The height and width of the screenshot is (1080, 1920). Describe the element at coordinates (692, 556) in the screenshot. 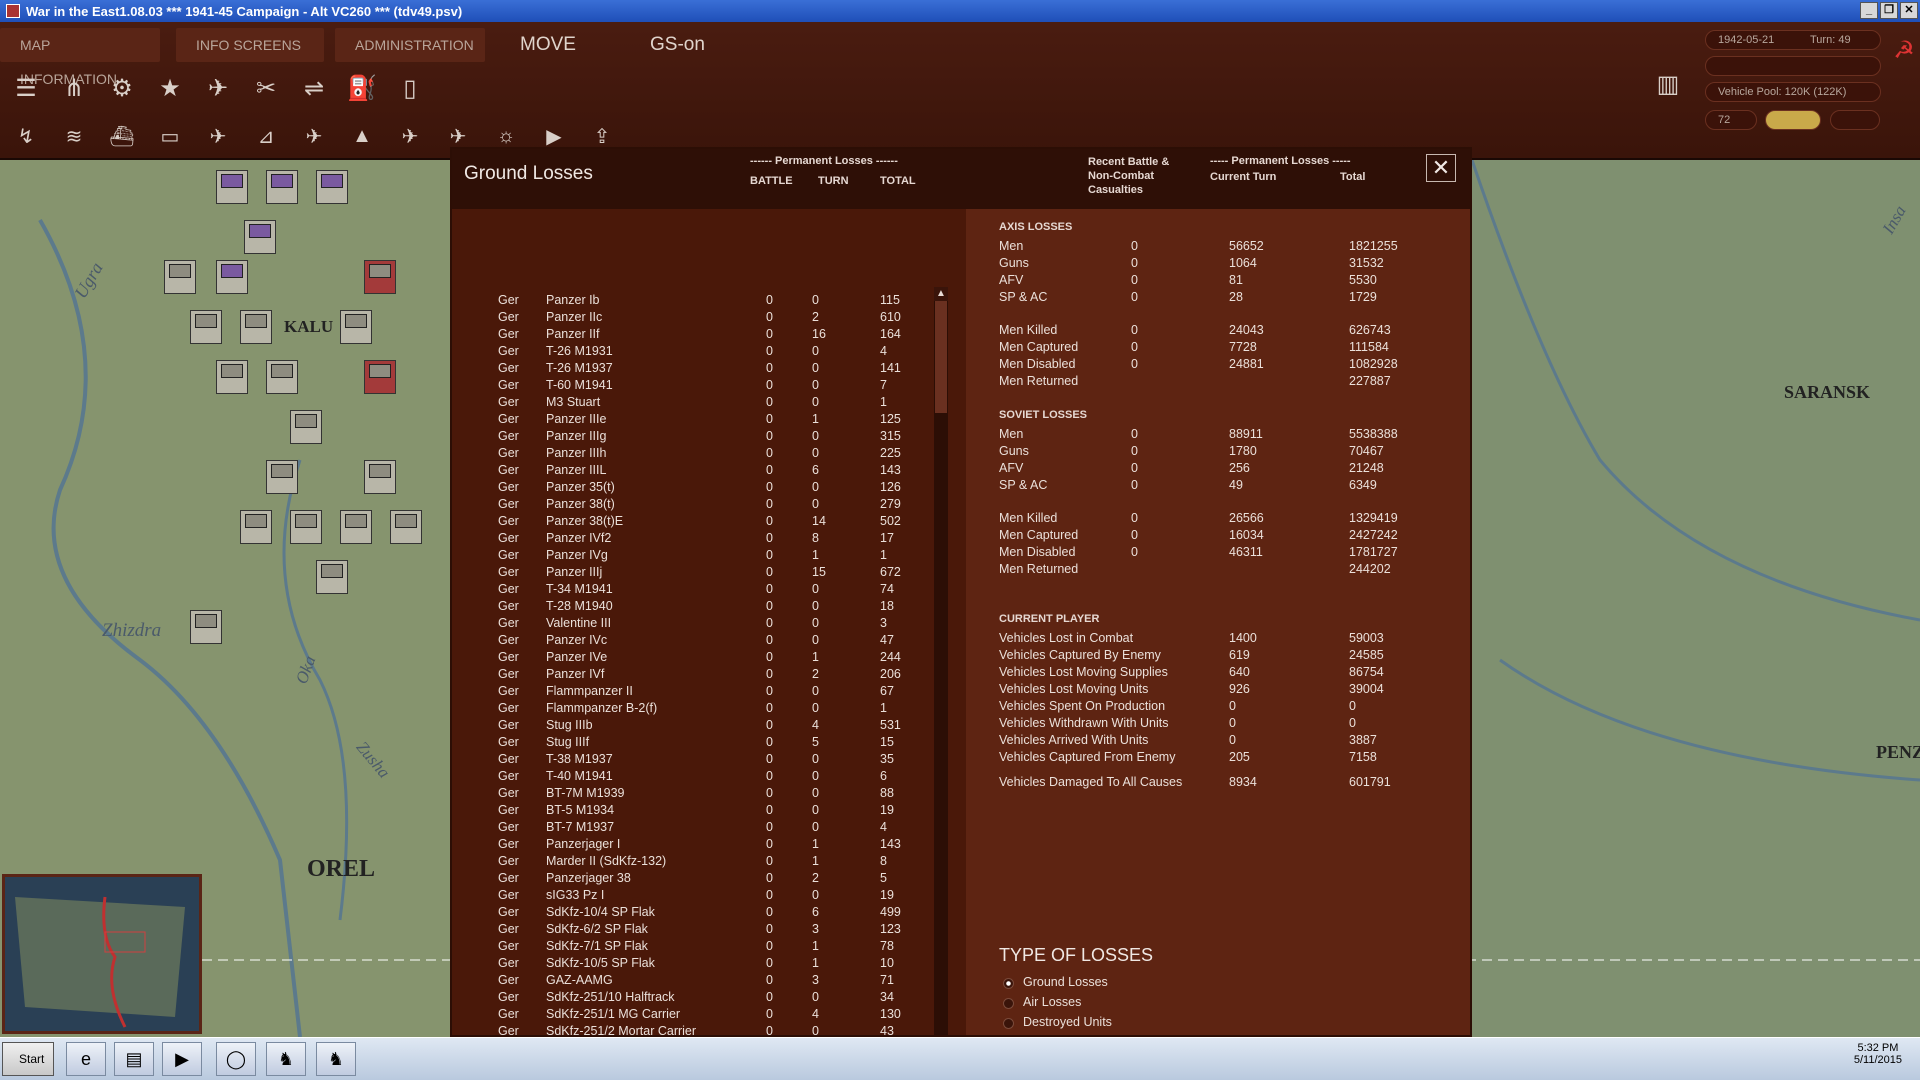

I see `table-row: Ger Panzer IVg 0 1 1` at that location.